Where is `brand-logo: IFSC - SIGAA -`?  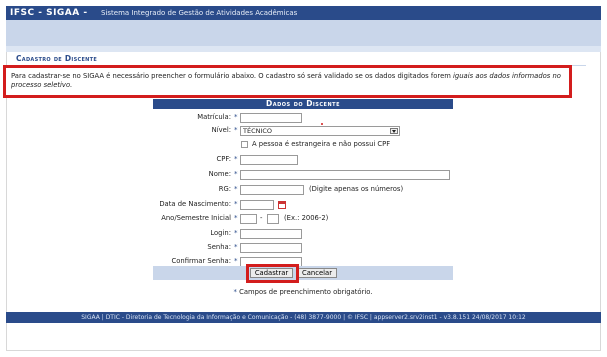
brand-logo: IFSC - SIGAA - is located at coordinates (49, 13).